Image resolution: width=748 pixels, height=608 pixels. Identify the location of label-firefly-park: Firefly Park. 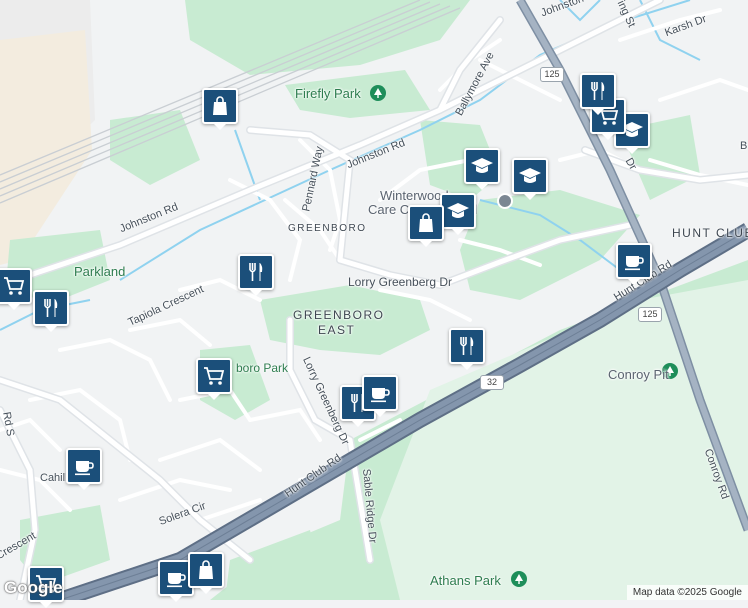
(328, 93).